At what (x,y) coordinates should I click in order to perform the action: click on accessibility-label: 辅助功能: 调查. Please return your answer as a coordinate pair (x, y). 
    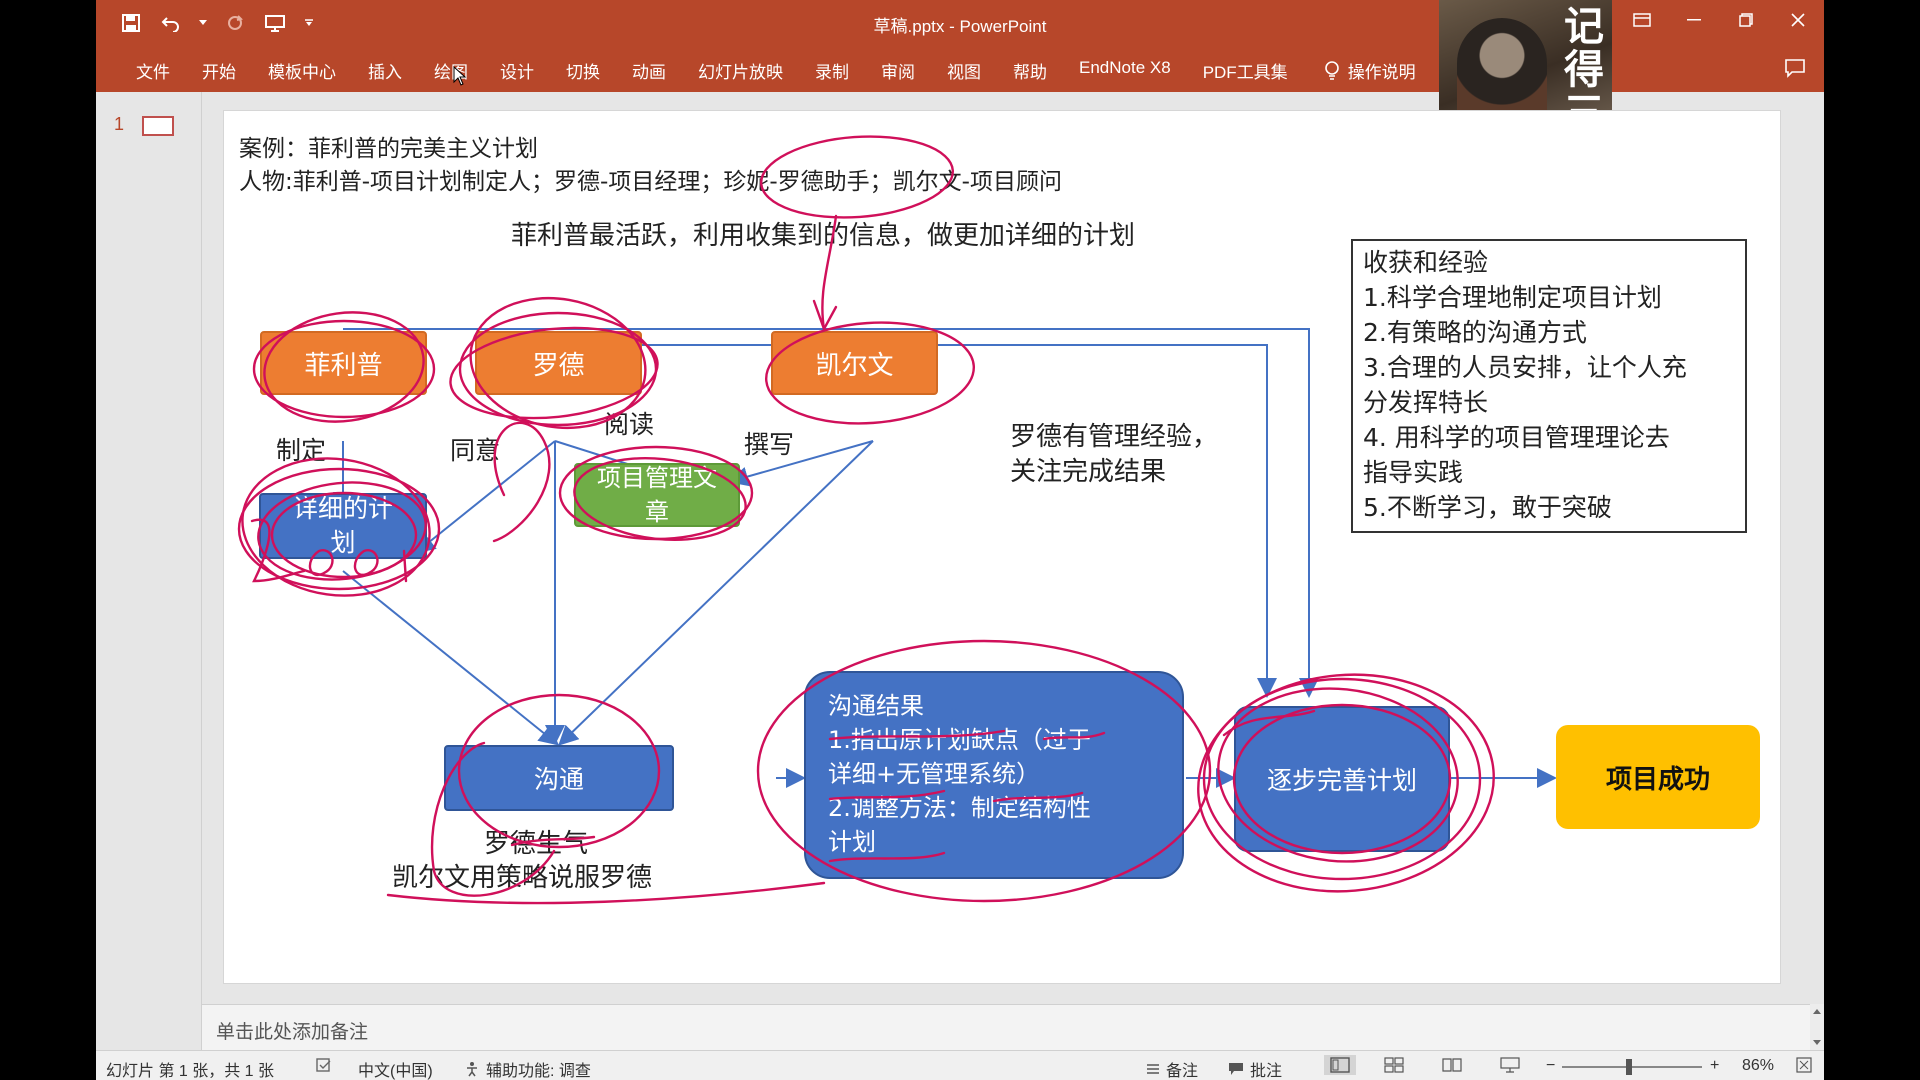
    Looking at the image, I should click on (538, 1071).